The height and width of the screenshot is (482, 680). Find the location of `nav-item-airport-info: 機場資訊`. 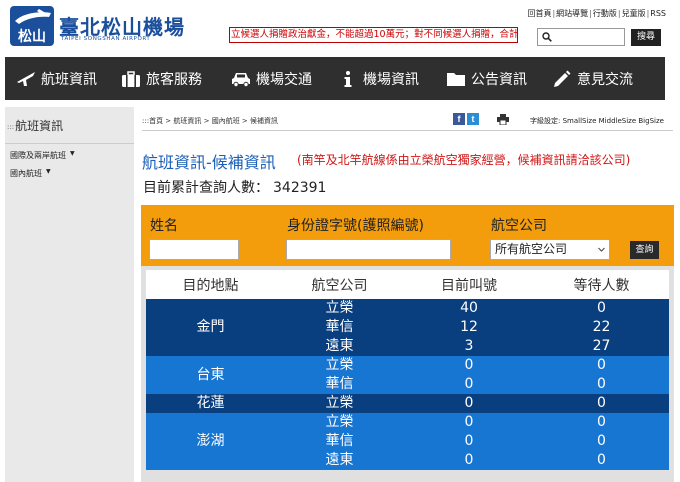

nav-item-airport-info: 機場資訊 is located at coordinates (378, 78).